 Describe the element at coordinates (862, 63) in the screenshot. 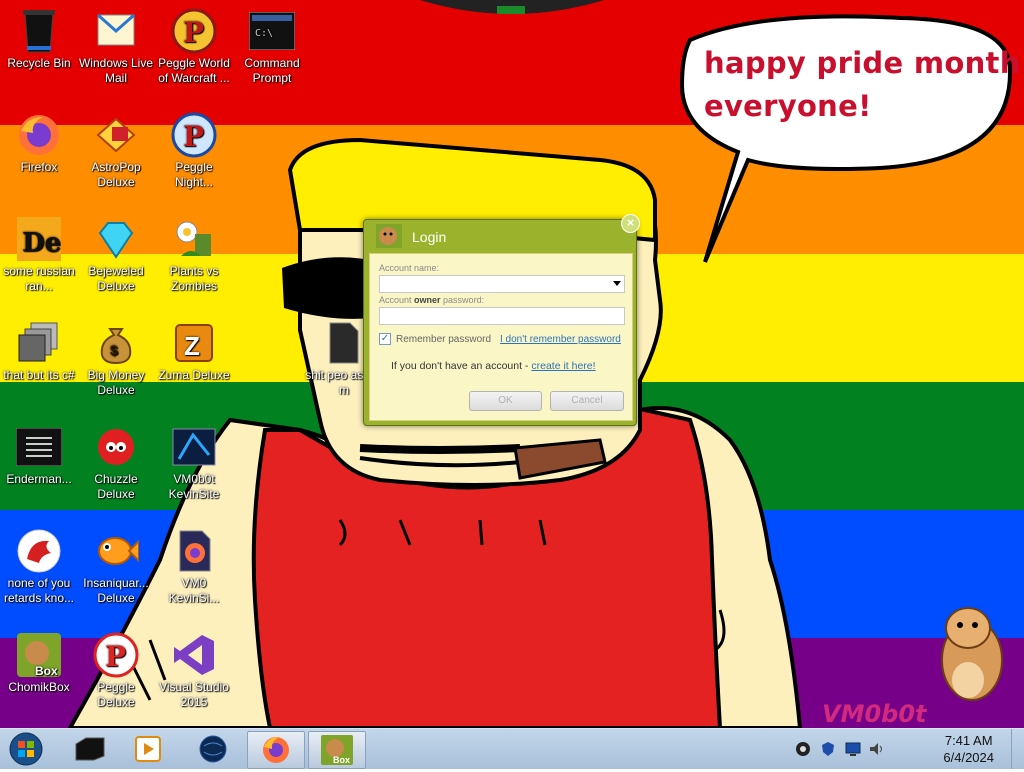

I see `speech-line-1: happy pride month` at that location.